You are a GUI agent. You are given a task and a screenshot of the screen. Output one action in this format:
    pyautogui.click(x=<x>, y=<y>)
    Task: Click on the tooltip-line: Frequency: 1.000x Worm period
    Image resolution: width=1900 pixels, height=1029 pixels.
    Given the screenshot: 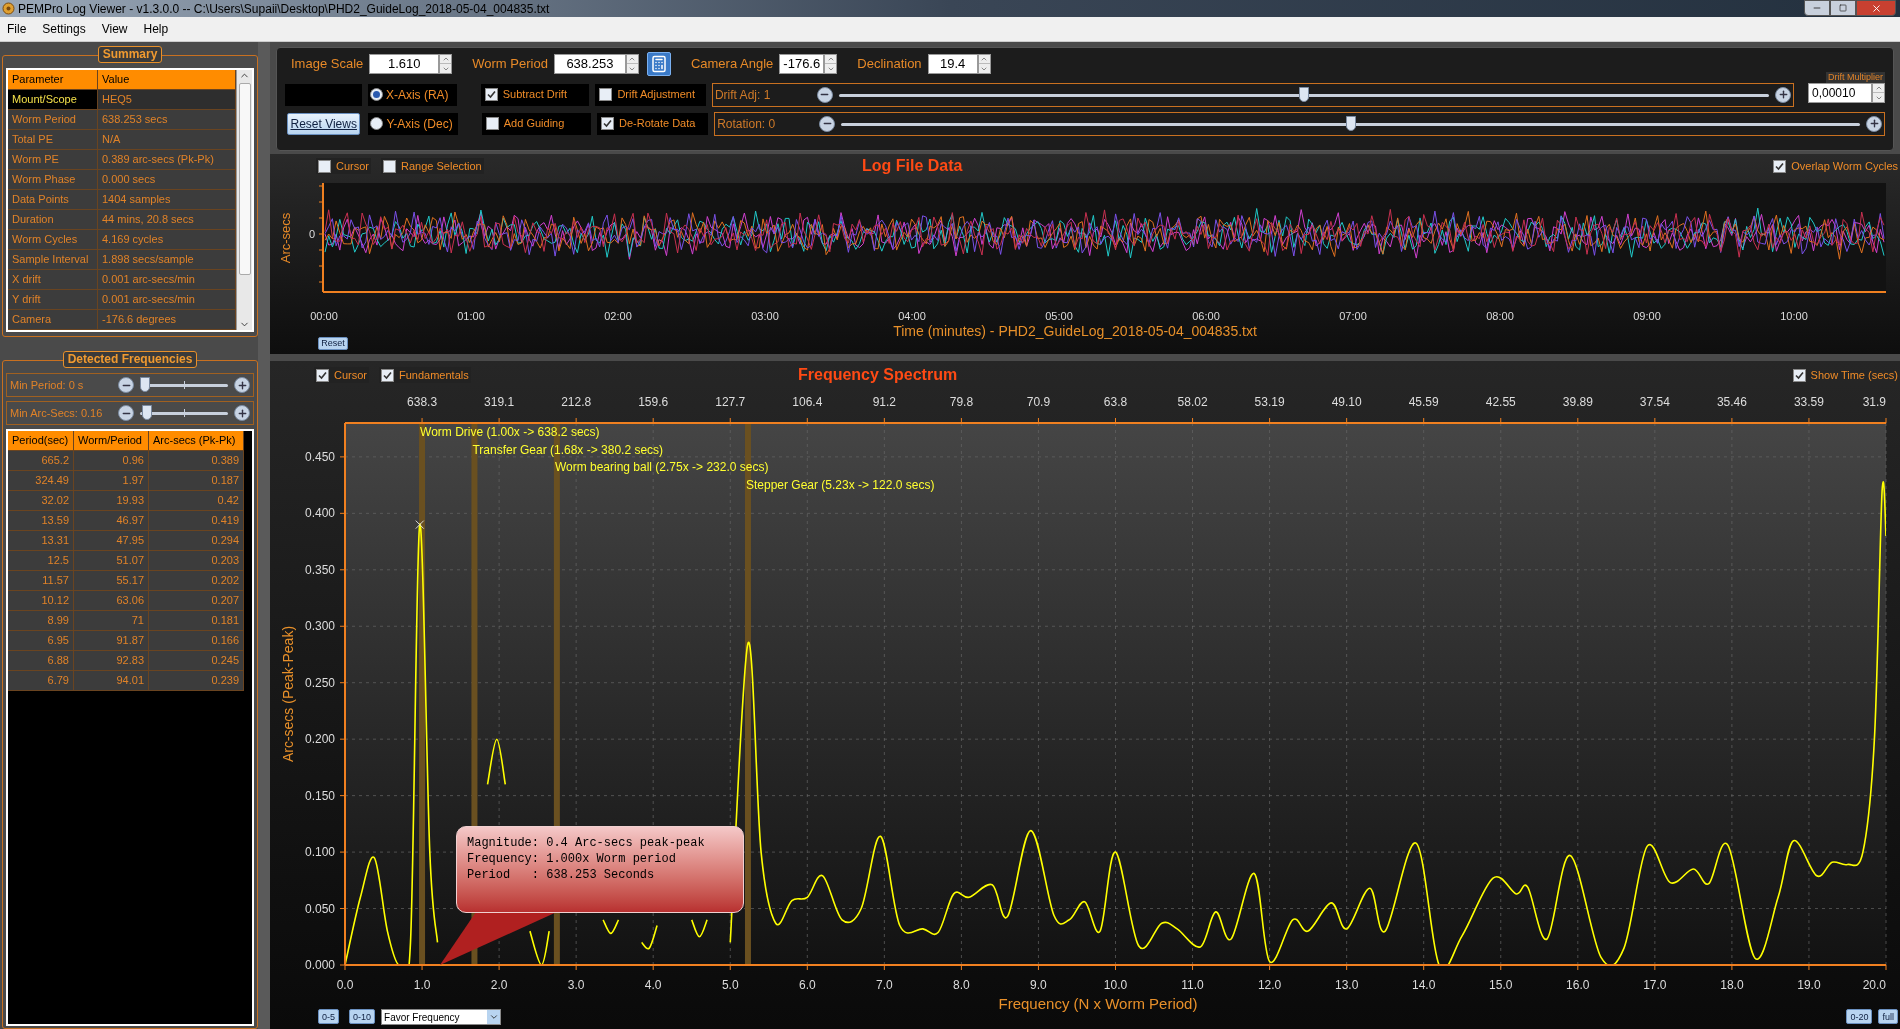 What is the action you would take?
    pyautogui.click(x=572, y=859)
    